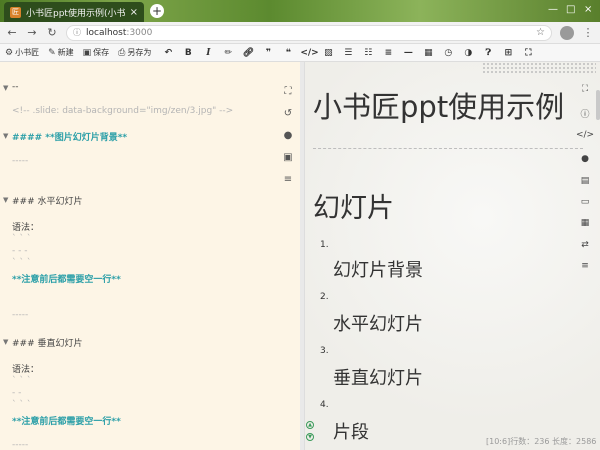 The height and width of the screenshot is (450, 600). What do you see at coordinates (351, 432) in the screenshot?
I see `list-item: 片段` at bounding box center [351, 432].